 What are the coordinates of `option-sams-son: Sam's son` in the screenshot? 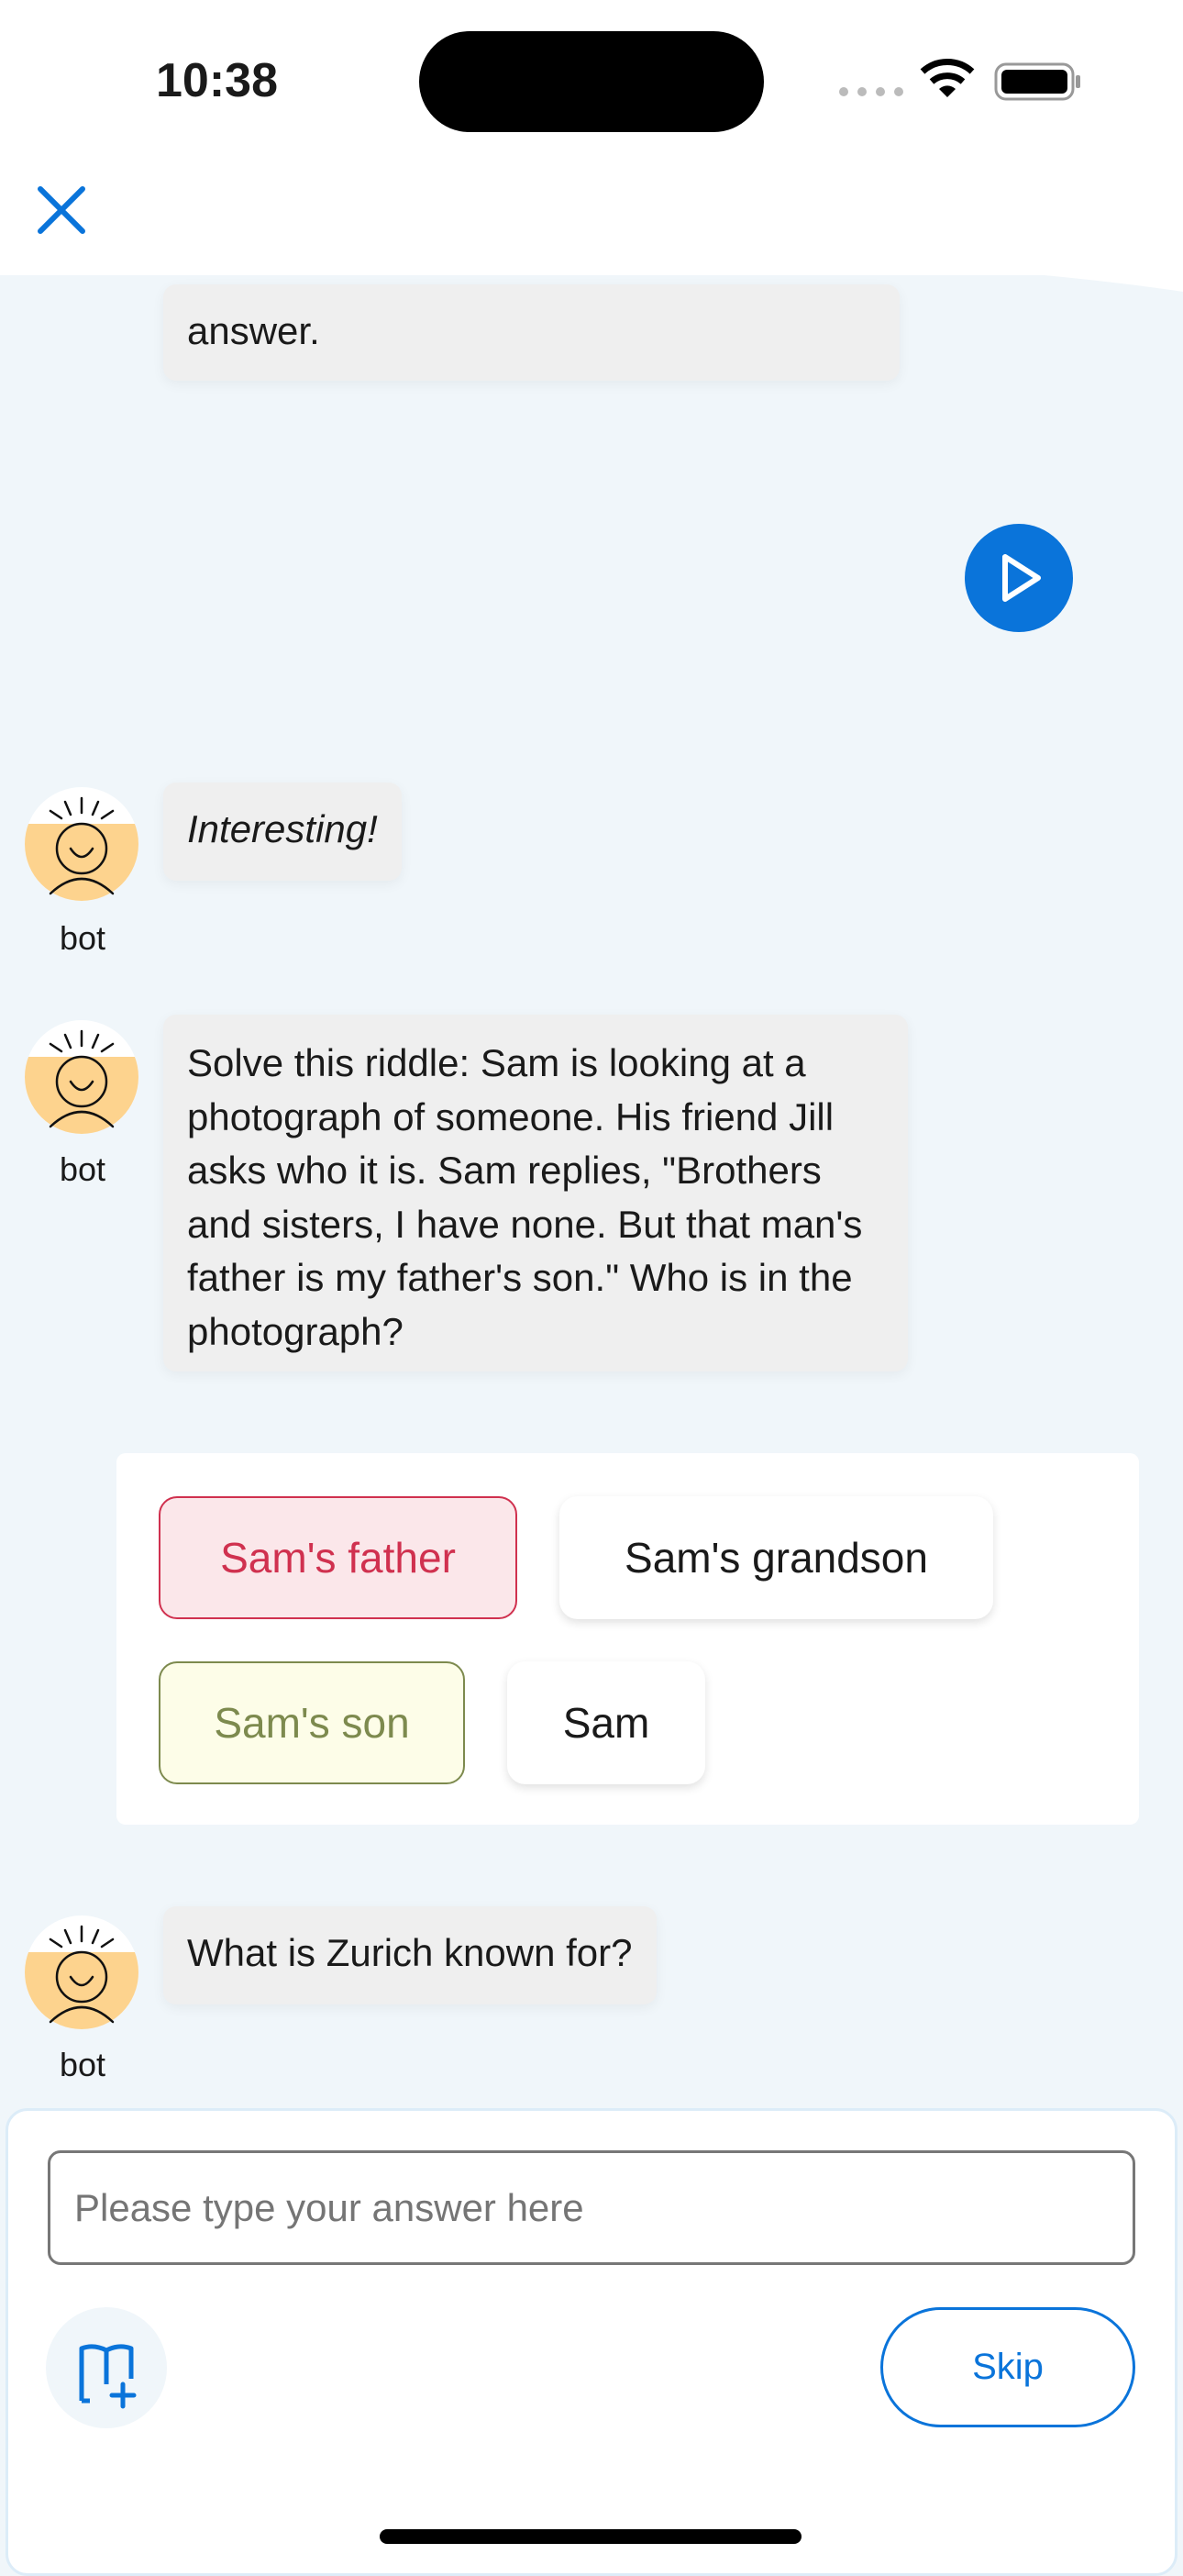 It's located at (312, 1722).